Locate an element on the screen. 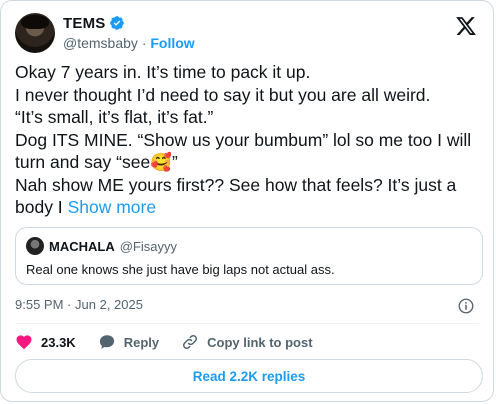  action-bar: 23.3K Reply Copy link to post is located at coordinates (164, 342).